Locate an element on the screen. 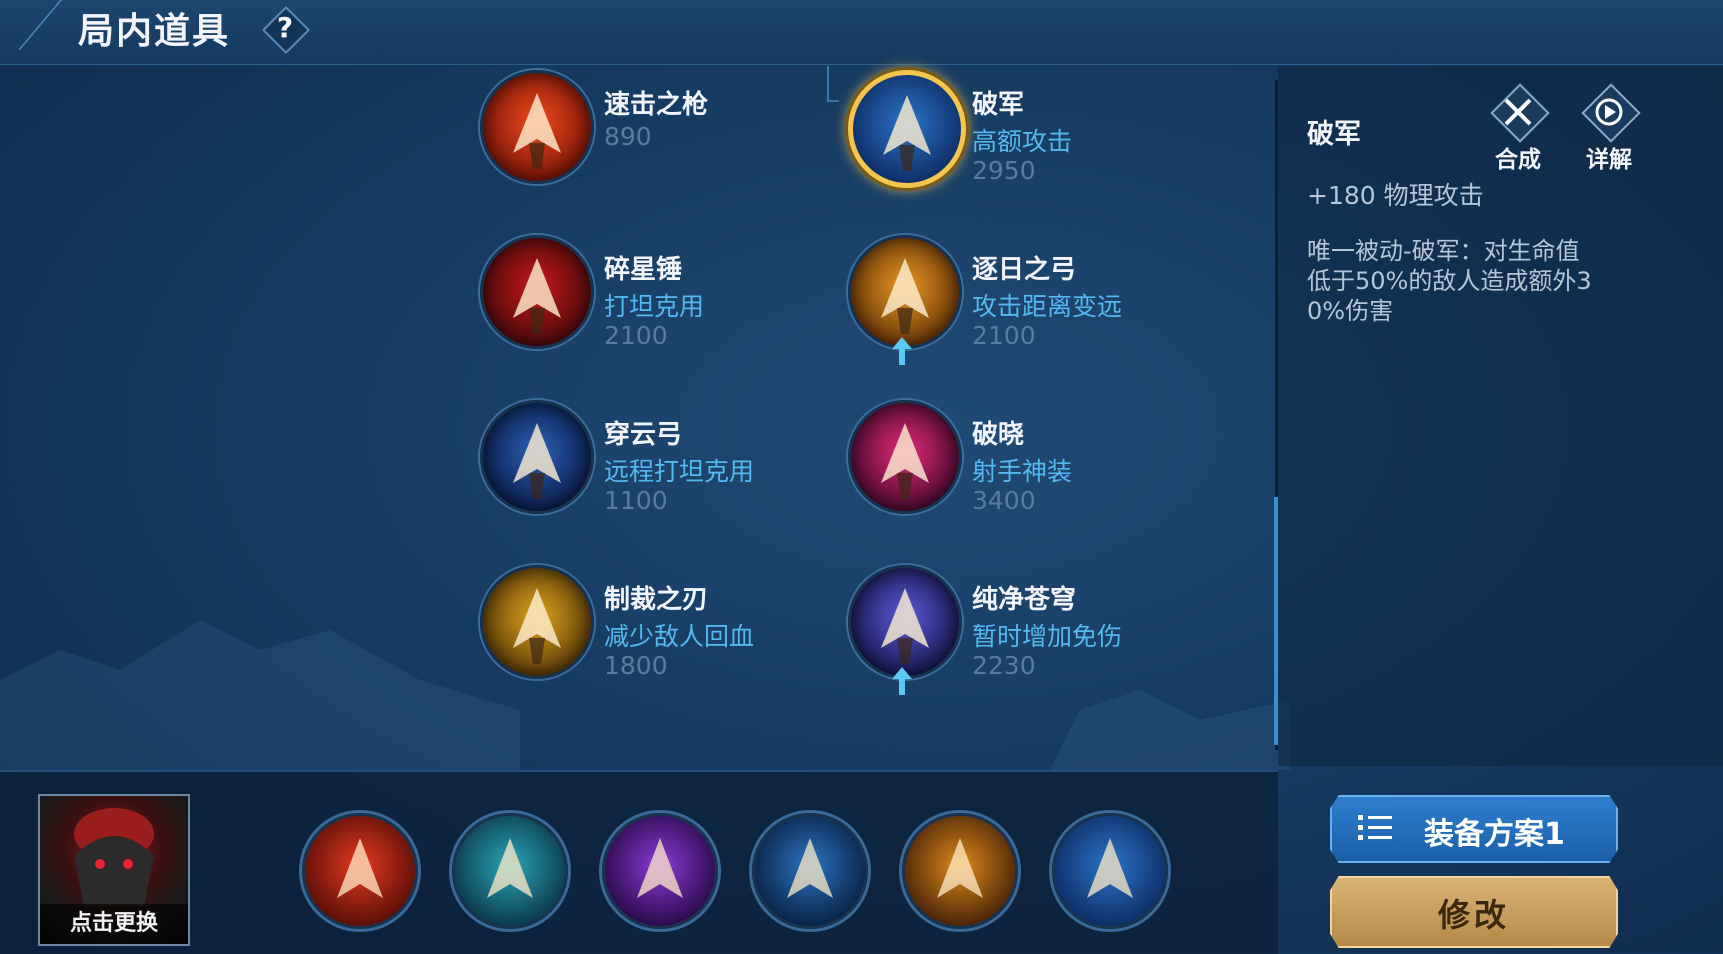 This screenshot has width=1723, height=954. play-circle-icon is located at coordinates (1609, 112).